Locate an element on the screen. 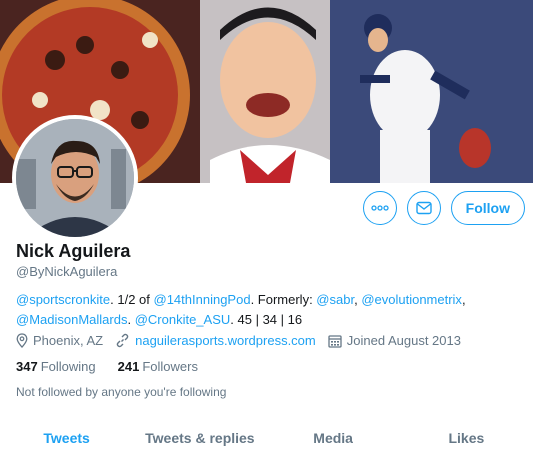  website: naguilerasports.wordpress.com is located at coordinates (215, 340).